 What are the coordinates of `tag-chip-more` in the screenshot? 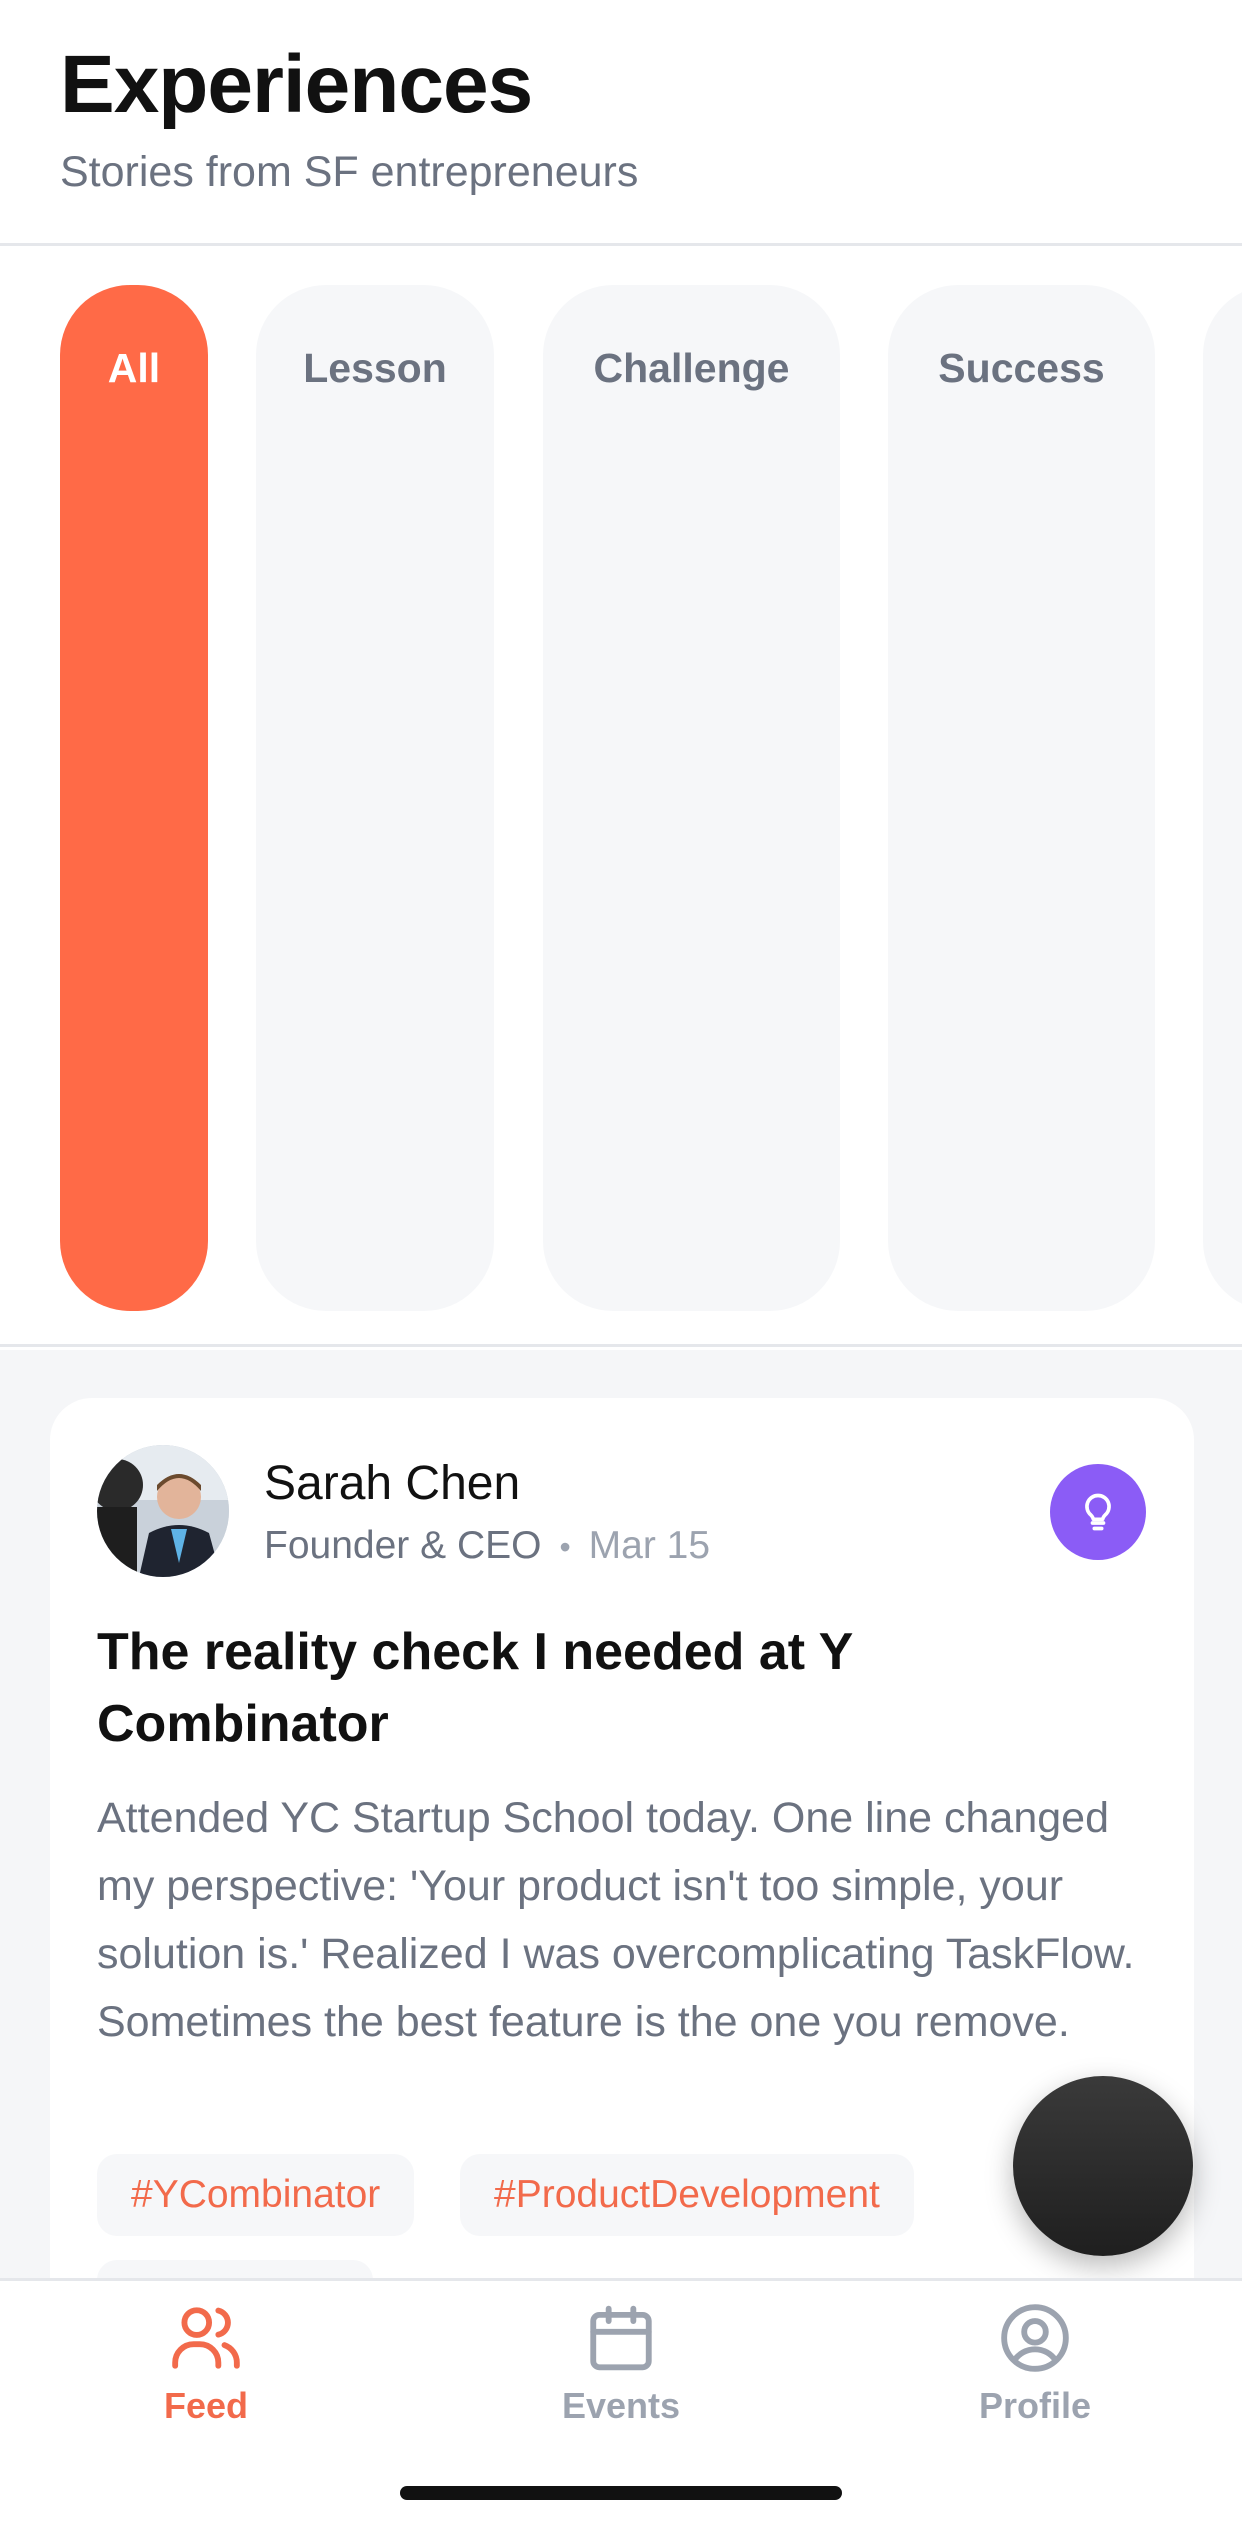 It's located at (235, 2269).